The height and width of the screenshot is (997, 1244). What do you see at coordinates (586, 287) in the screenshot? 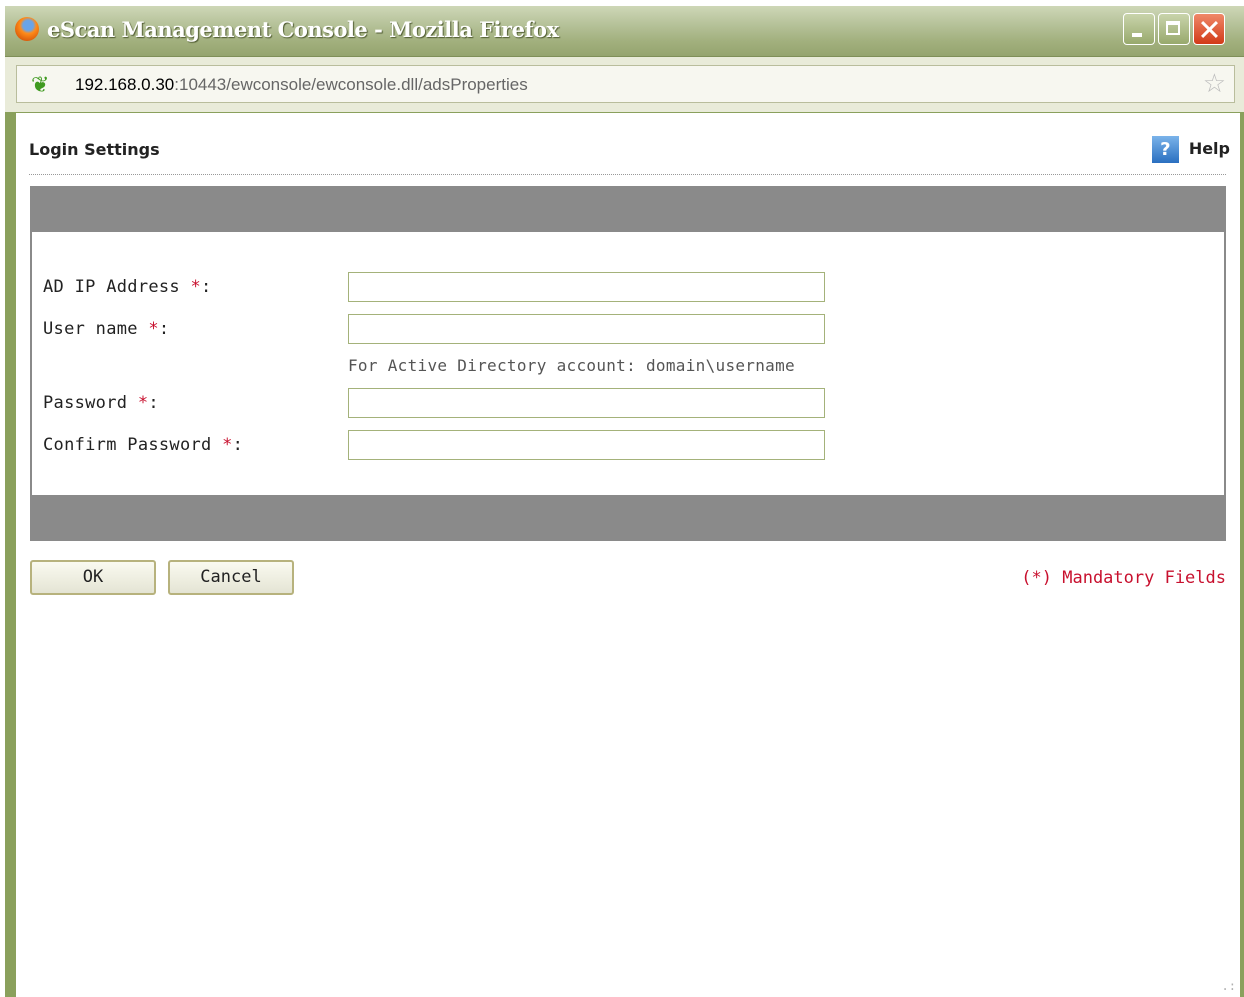
I see `ad-ip-input` at bounding box center [586, 287].